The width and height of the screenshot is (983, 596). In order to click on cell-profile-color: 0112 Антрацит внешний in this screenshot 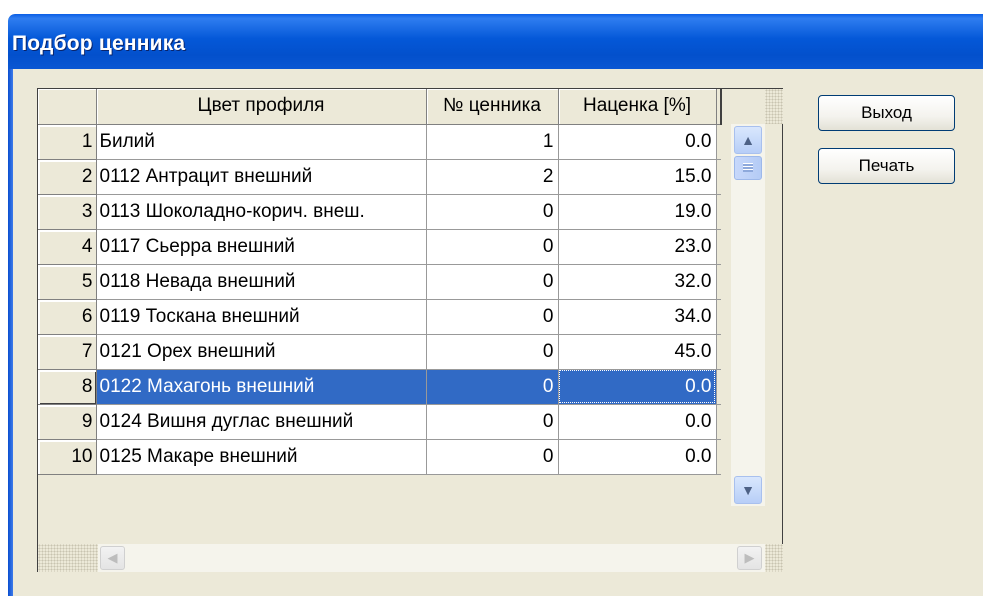, I will do `click(261, 177)`.